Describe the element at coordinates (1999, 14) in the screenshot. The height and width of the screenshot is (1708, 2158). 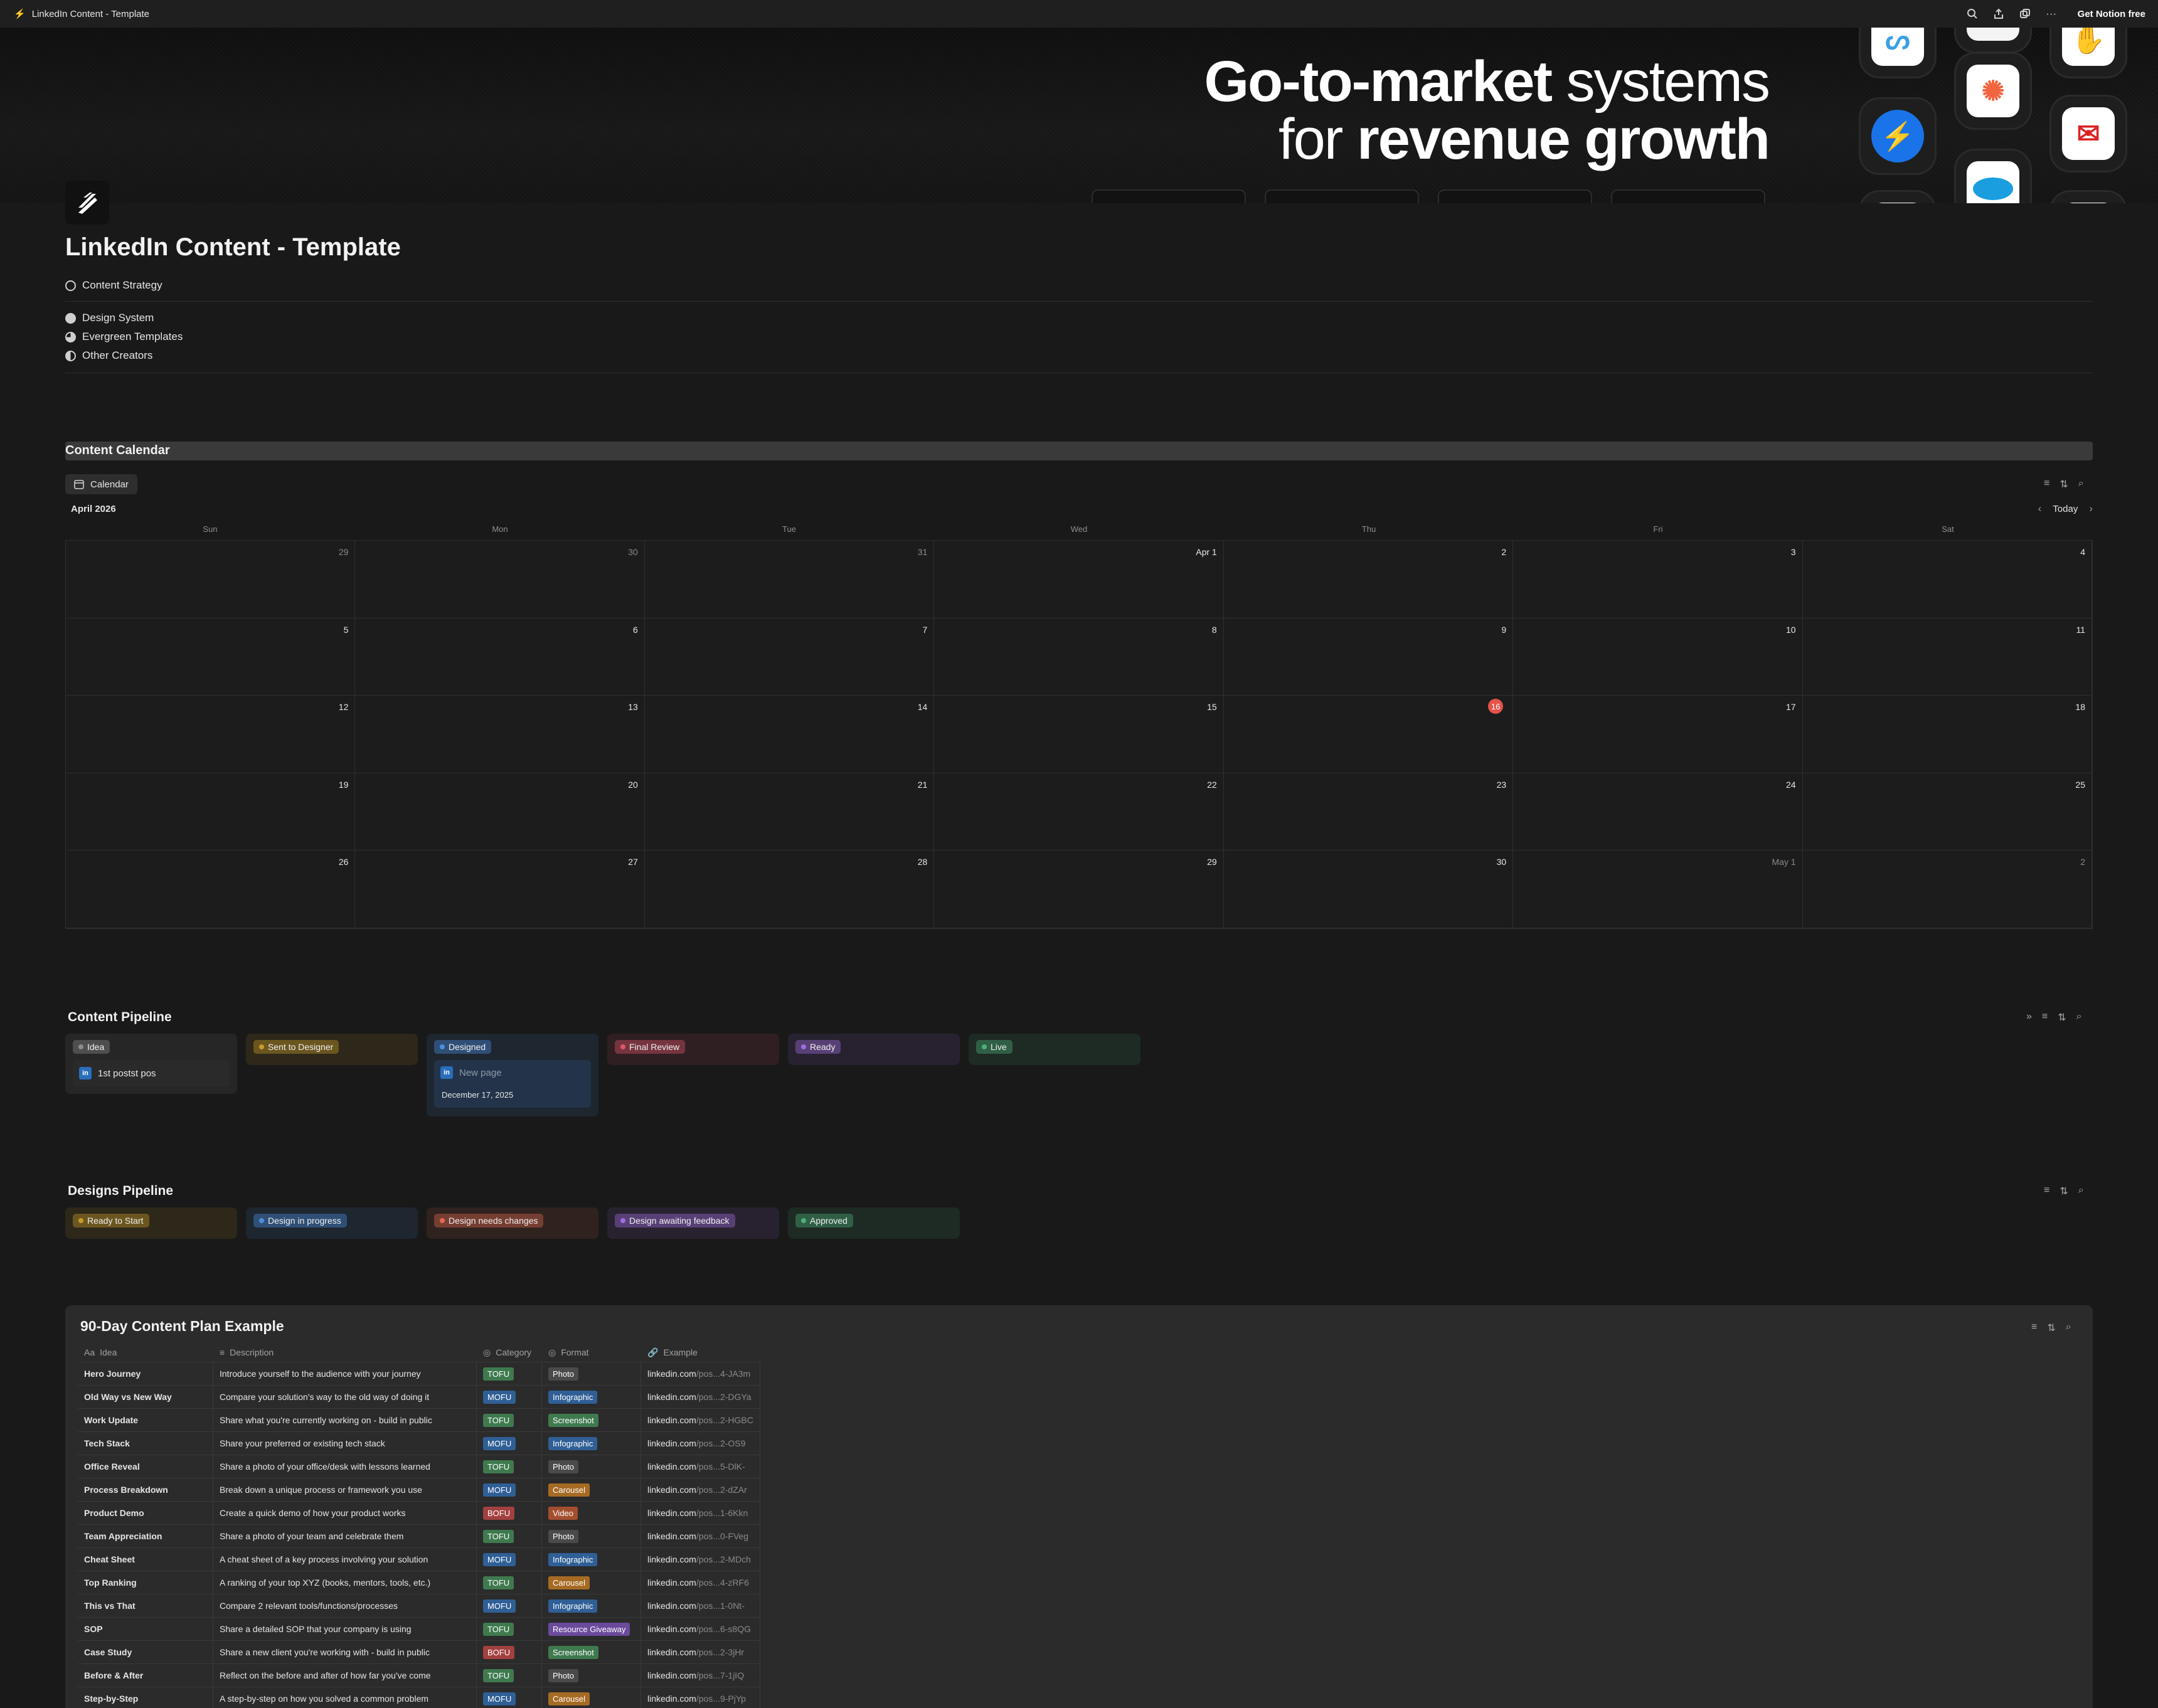
I see `share-icon` at that location.